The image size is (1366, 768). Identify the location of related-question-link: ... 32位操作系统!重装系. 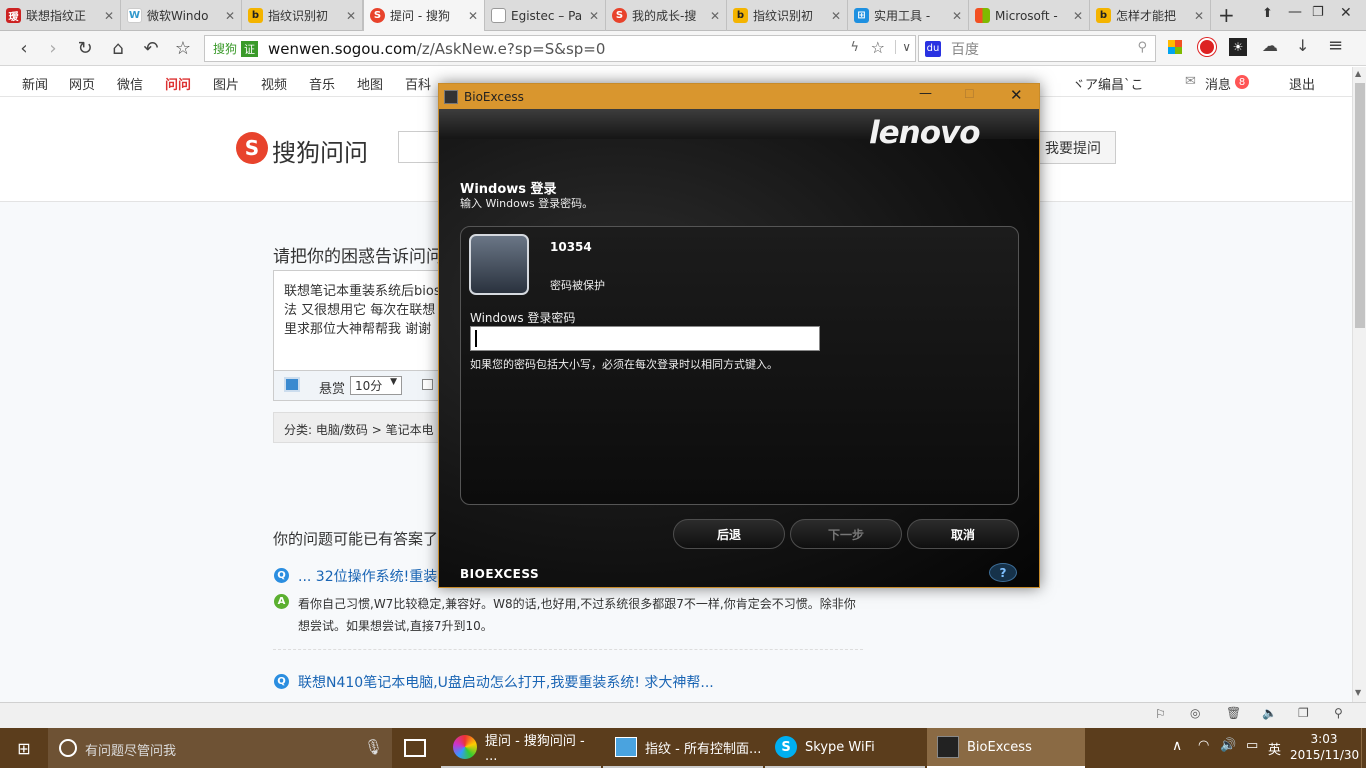
(374, 576).